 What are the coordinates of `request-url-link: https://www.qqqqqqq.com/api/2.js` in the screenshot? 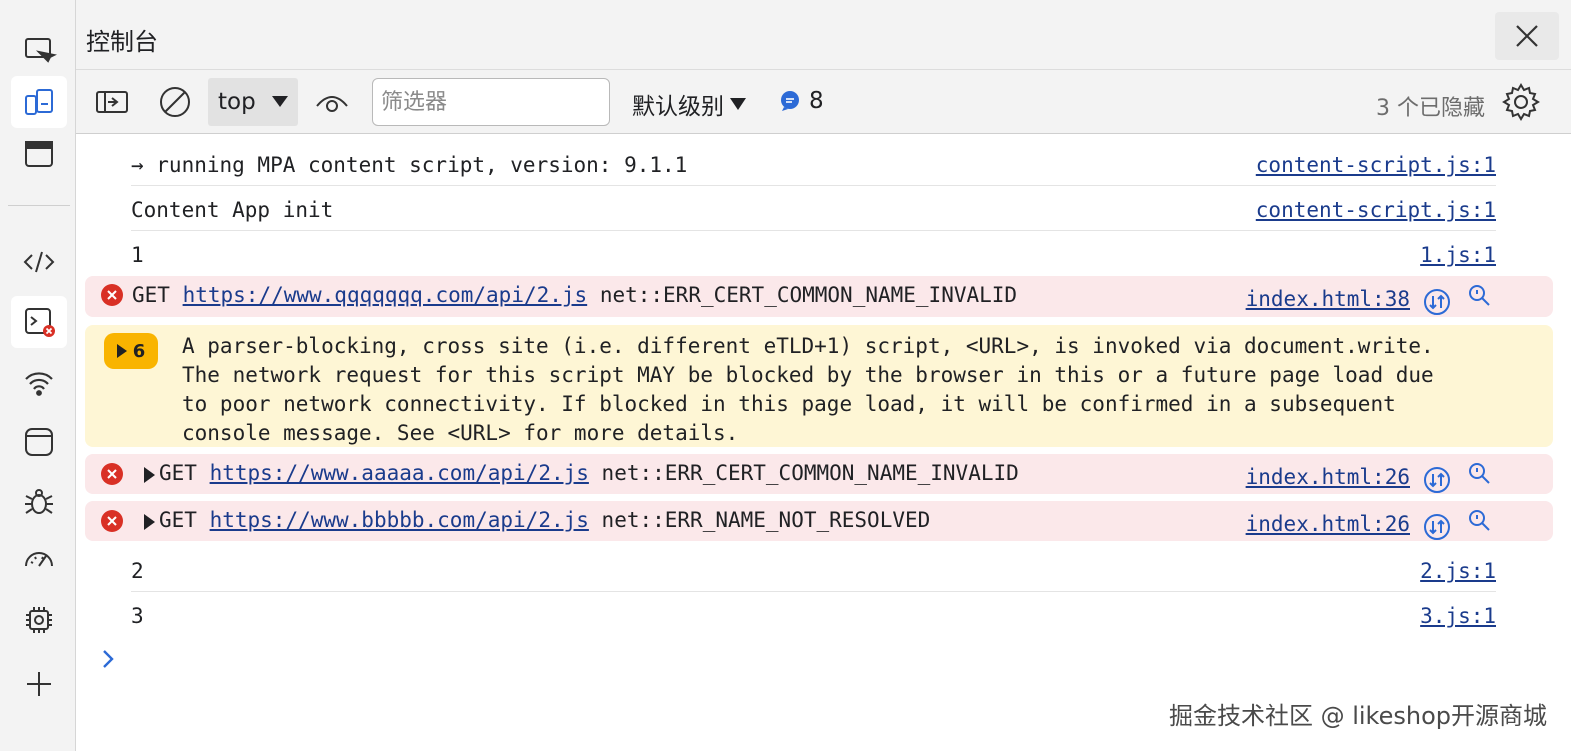 It's located at (385, 295).